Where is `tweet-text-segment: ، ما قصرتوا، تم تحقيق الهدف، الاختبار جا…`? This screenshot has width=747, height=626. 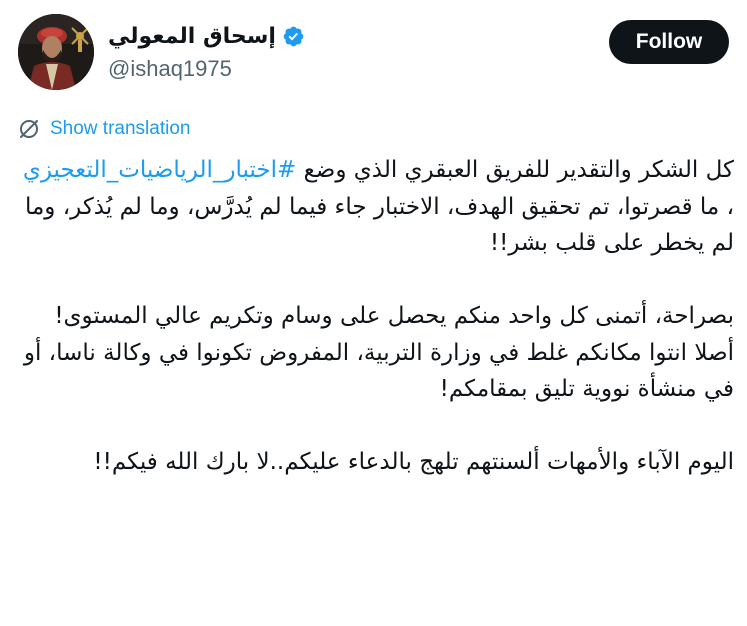
tweet-text-segment: ، ما قصرتوا، تم تحقيق الهدف، الاختبار جا… is located at coordinates (379, 225).